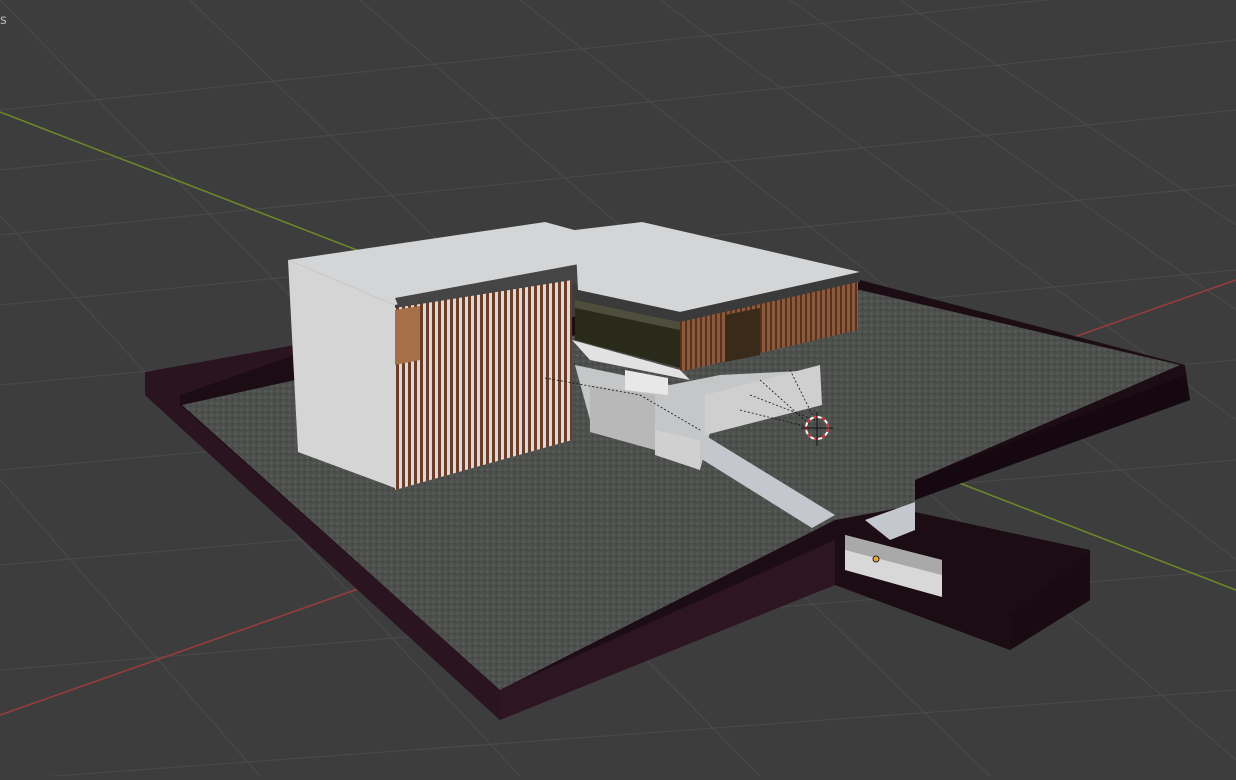  Describe the element at coordinates (876, 559) in the screenshot. I see `light-object-dot` at that location.